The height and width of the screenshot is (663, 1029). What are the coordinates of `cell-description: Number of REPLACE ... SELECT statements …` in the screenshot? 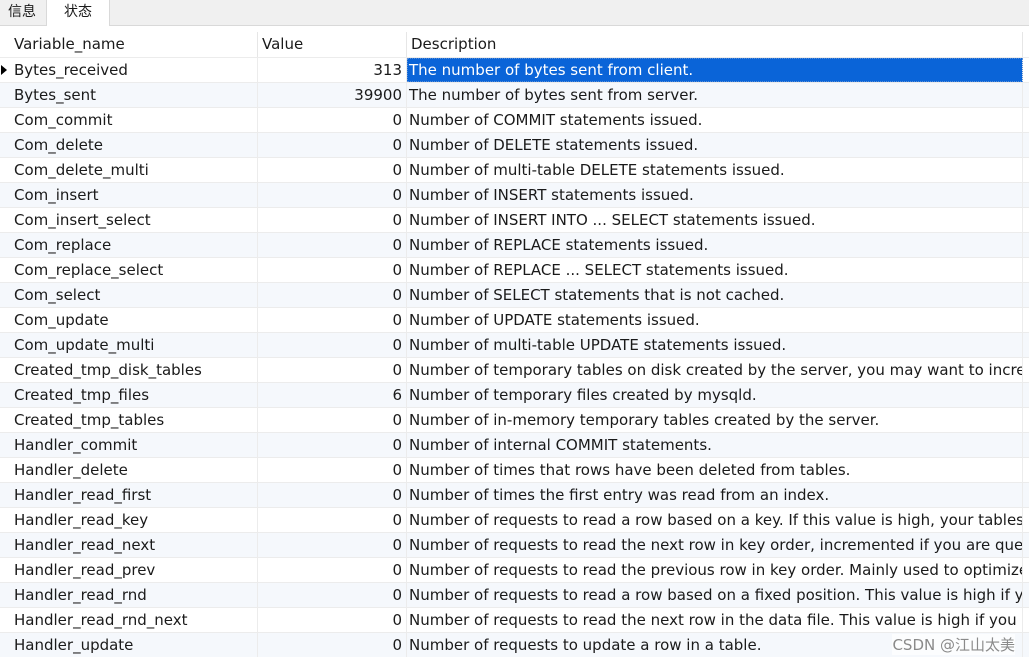 It's located at (715, 270).